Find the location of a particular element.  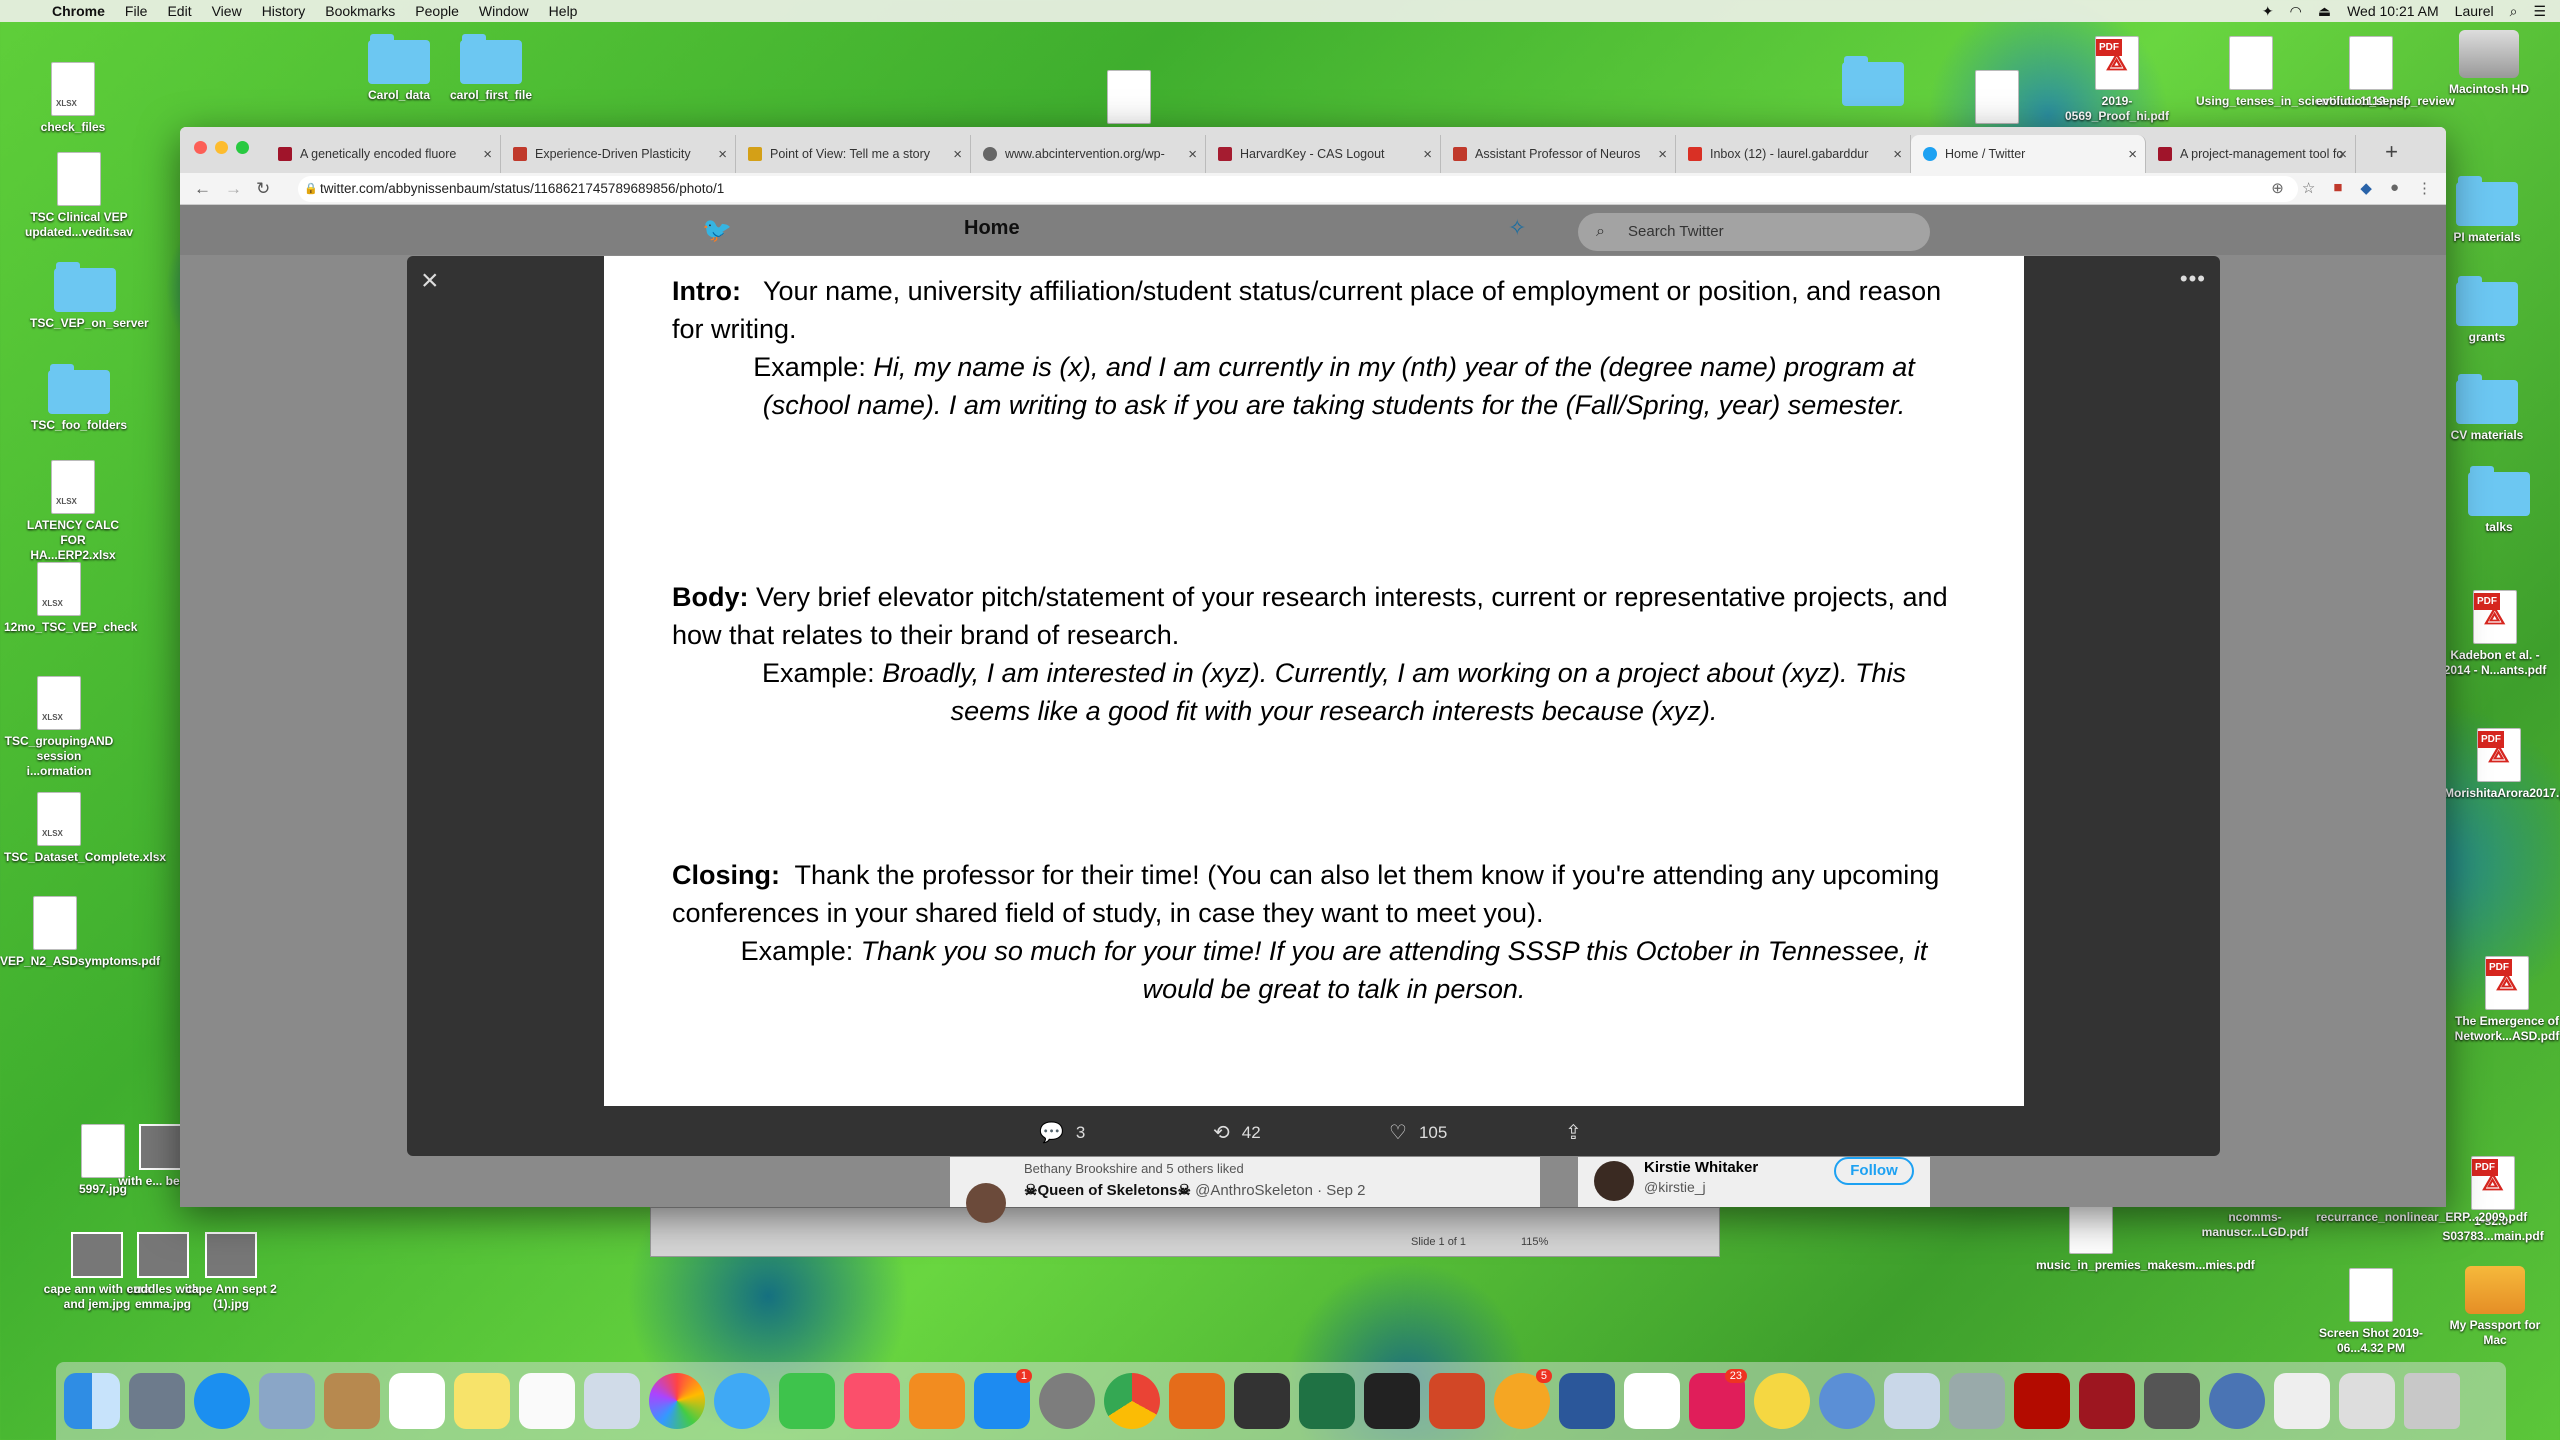

music-icon is located at coordinates (872, 1401).